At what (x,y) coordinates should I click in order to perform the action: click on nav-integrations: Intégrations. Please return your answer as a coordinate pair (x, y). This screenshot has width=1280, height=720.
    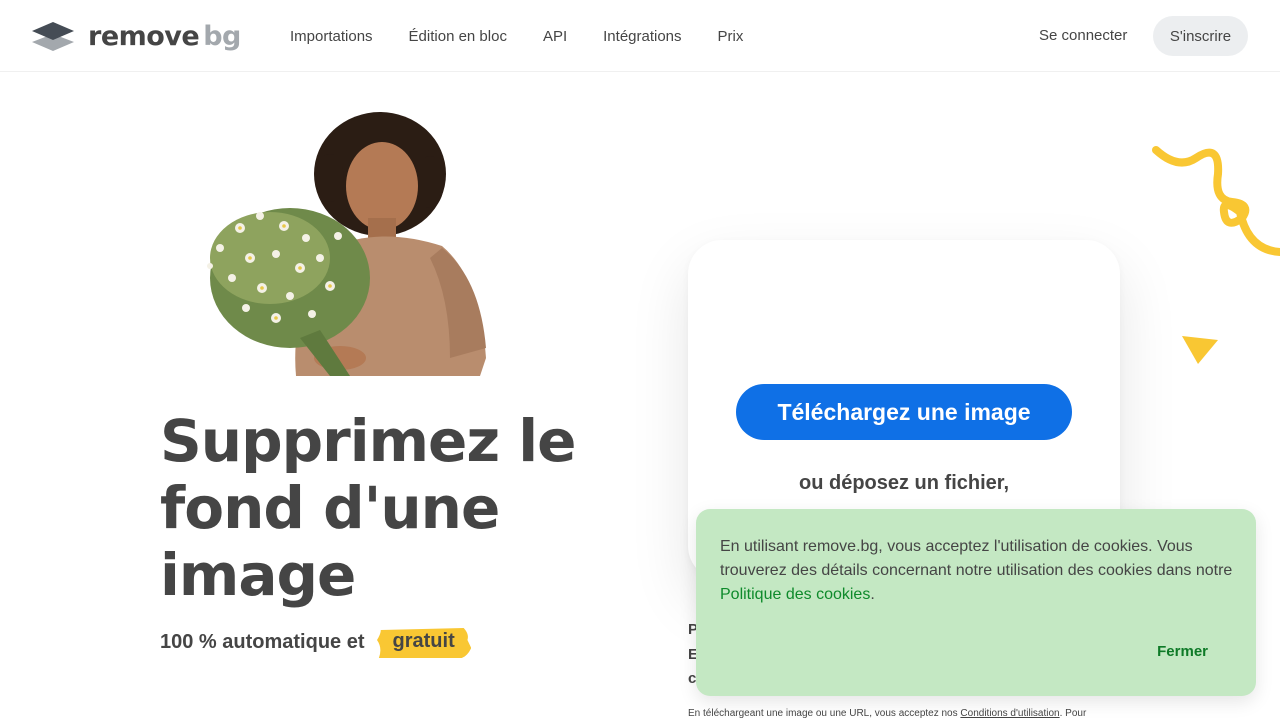
    Looking at the image, I should click on (642, 36).